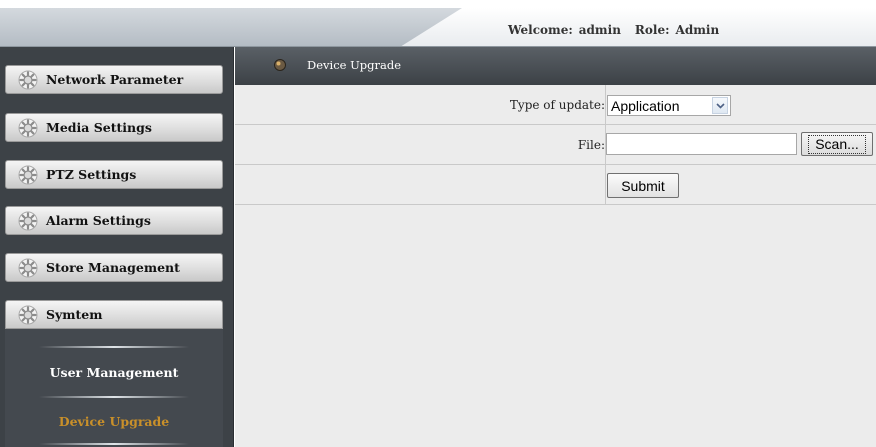 This screenshot has height=447, width=876. I want to click on type-of-update-select: Application, so click(669, 105).